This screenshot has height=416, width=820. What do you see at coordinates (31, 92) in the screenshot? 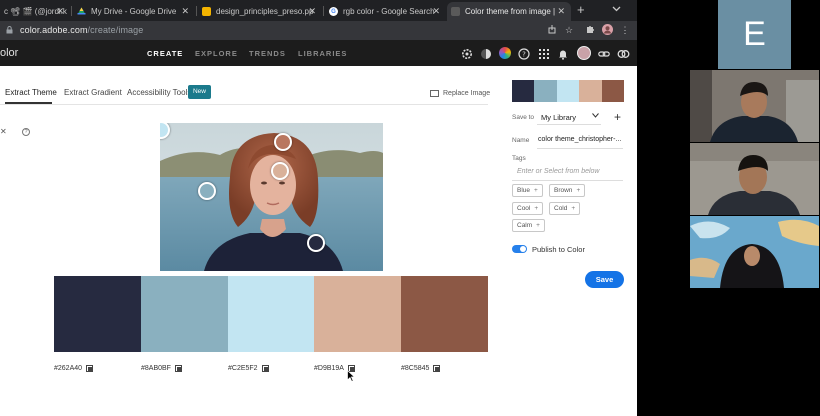
I see `tab-extract-theme: Extract Theme` at bounding box center [31, 92].